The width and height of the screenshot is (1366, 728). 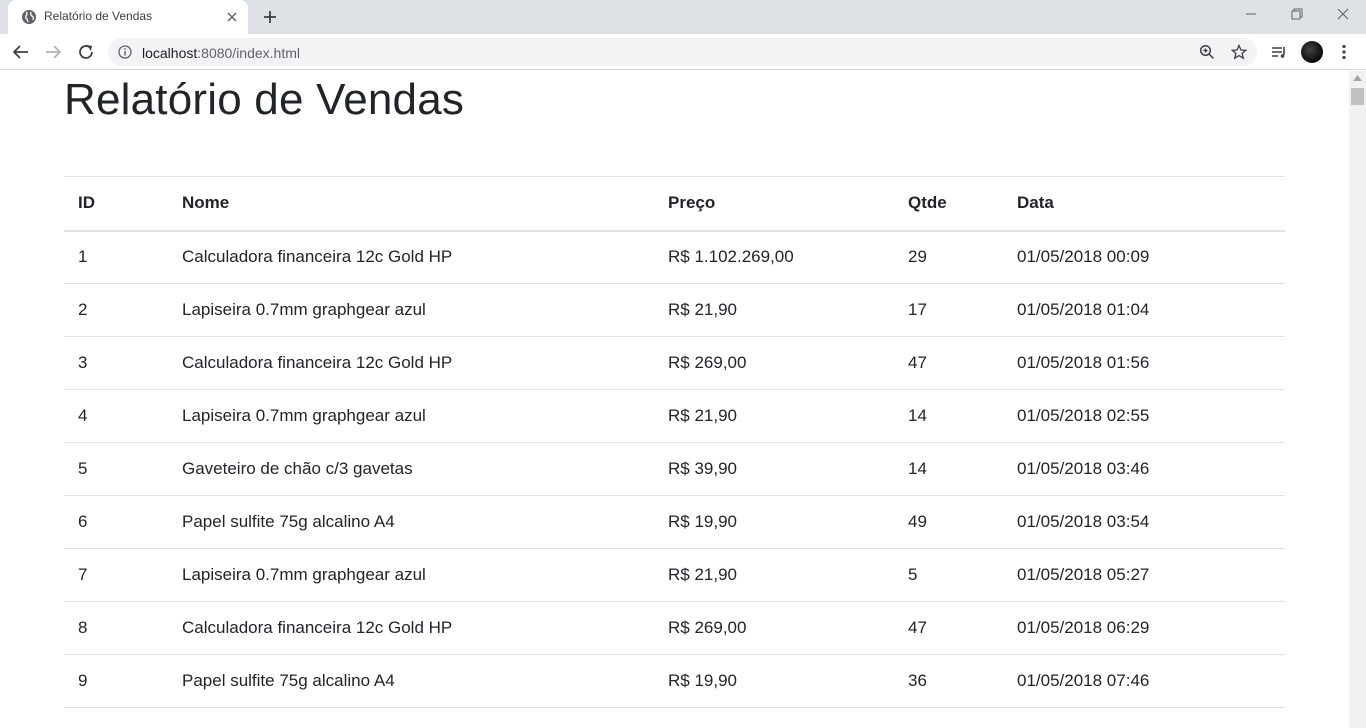 I want to click on minimize-icon, so click(x=1251, y=14).